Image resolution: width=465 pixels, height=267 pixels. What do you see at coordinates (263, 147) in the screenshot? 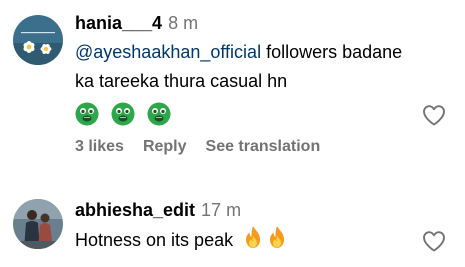
I see `see-translation-button: See translation` at bounding box center [263, 147].